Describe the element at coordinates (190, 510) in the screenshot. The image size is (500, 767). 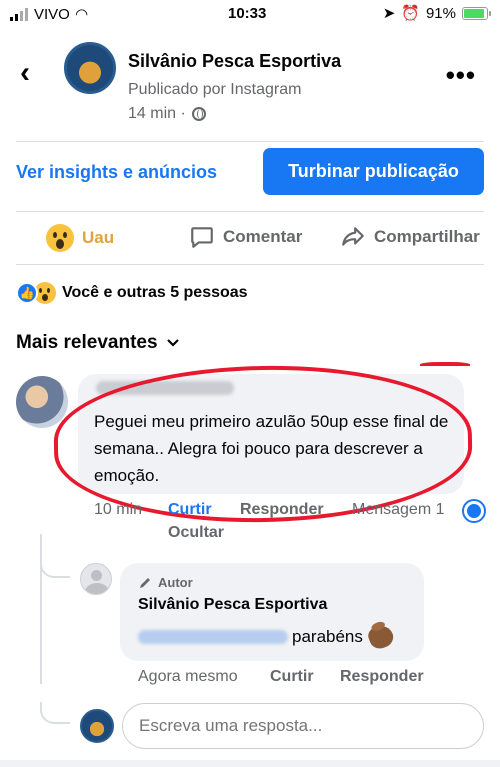
I see `comment-like-button: Curtir` at that location.